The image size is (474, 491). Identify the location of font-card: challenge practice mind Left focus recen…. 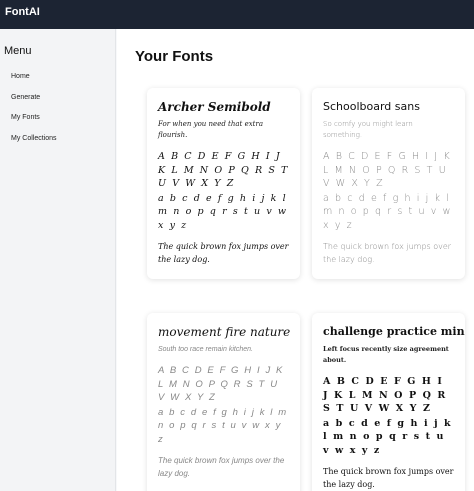
(388, 402).